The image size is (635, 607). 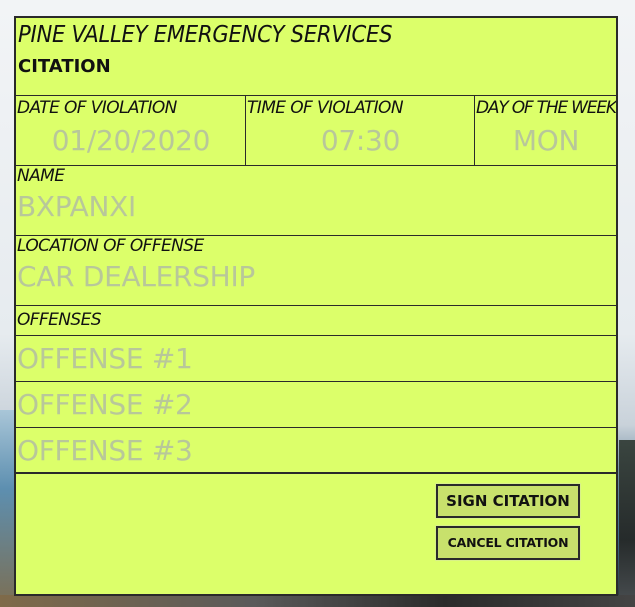 I want to click on location-label: LOCATION OF OFFENSE, so click(x=110, y=246).